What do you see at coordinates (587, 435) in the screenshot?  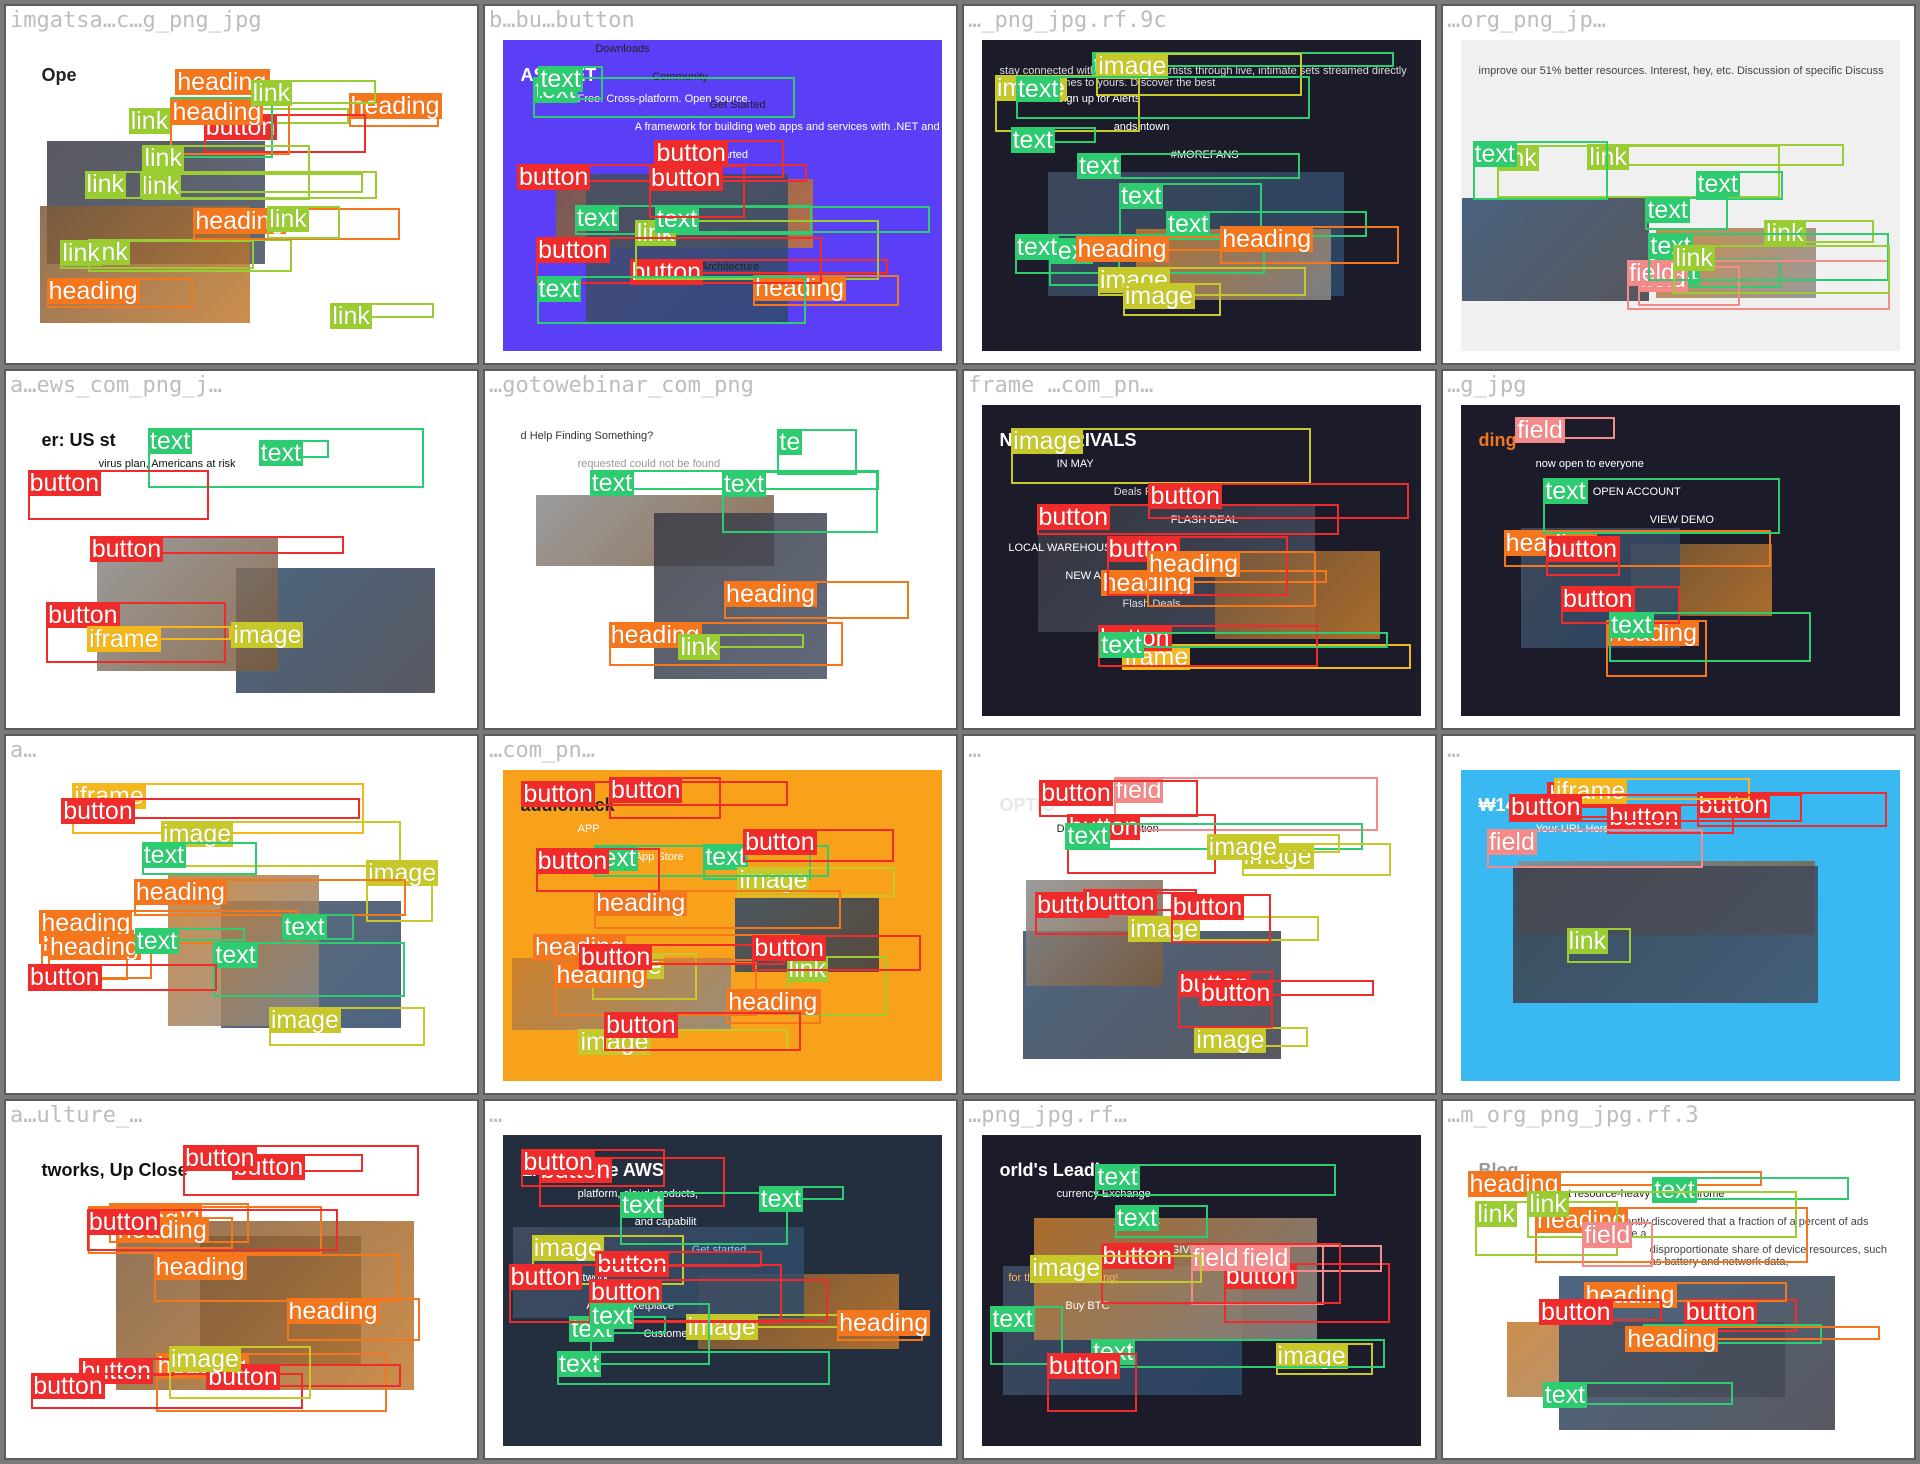 I see `page-text: d Help Finding Something?` at bounding box center [587, 435].